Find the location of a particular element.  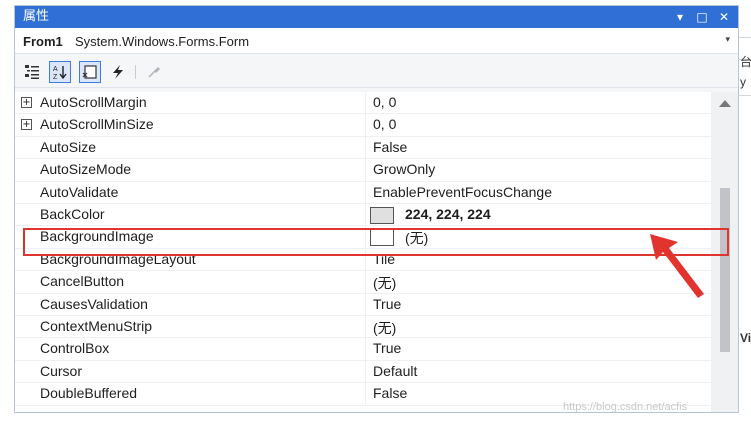

properties-toolbar: A Z is located at coordinates (376, 71).